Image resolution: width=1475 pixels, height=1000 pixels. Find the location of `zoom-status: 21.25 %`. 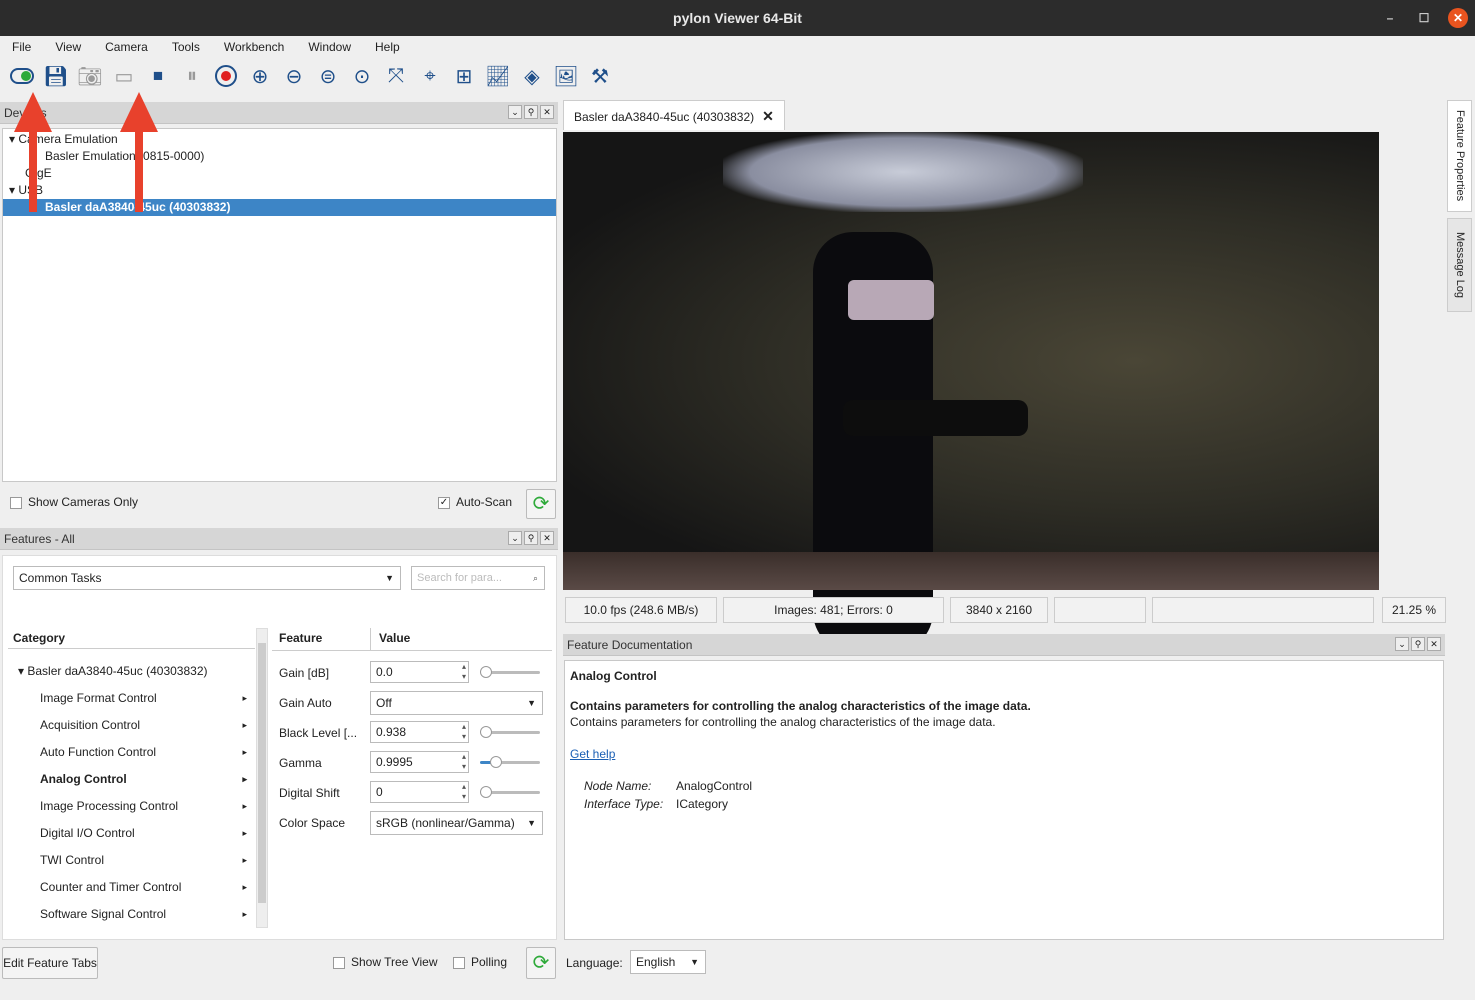

zoom-status: 21.25 % is located at coordinates (1414, 610).